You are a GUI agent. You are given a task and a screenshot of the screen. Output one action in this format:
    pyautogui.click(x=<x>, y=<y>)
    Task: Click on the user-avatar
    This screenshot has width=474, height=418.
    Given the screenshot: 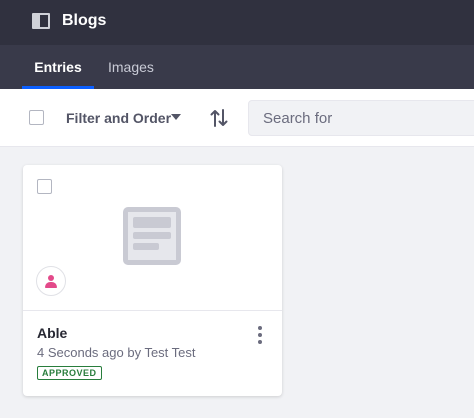 What is the action you would take?
    pyautogui.click(x=51, y=281)
    